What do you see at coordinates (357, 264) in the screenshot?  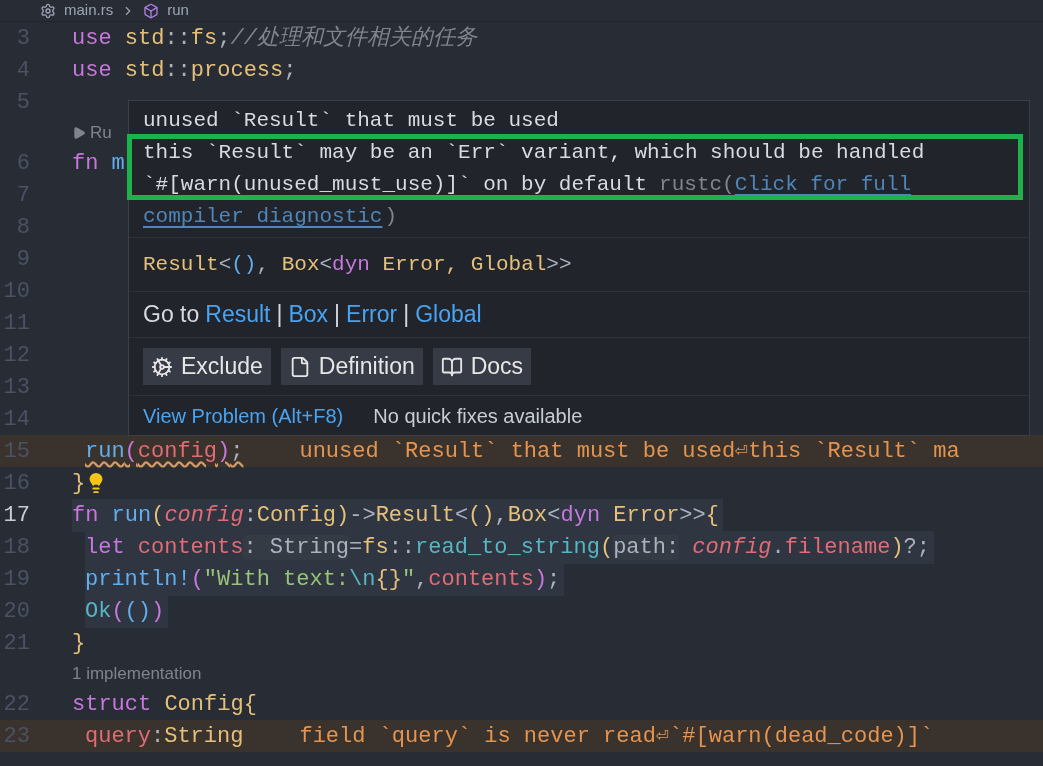 I see `type-signature: Result<(), Box<dyn Error, Global>>` at bounding box center [357, 264].